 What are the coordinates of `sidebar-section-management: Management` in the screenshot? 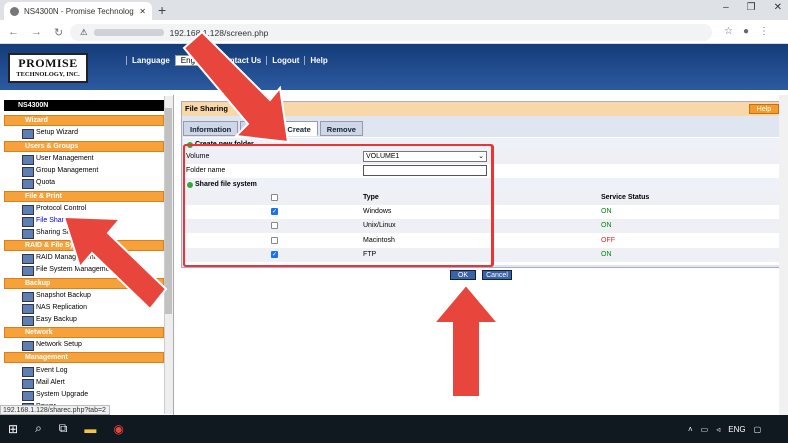 It's located at (84, 357).